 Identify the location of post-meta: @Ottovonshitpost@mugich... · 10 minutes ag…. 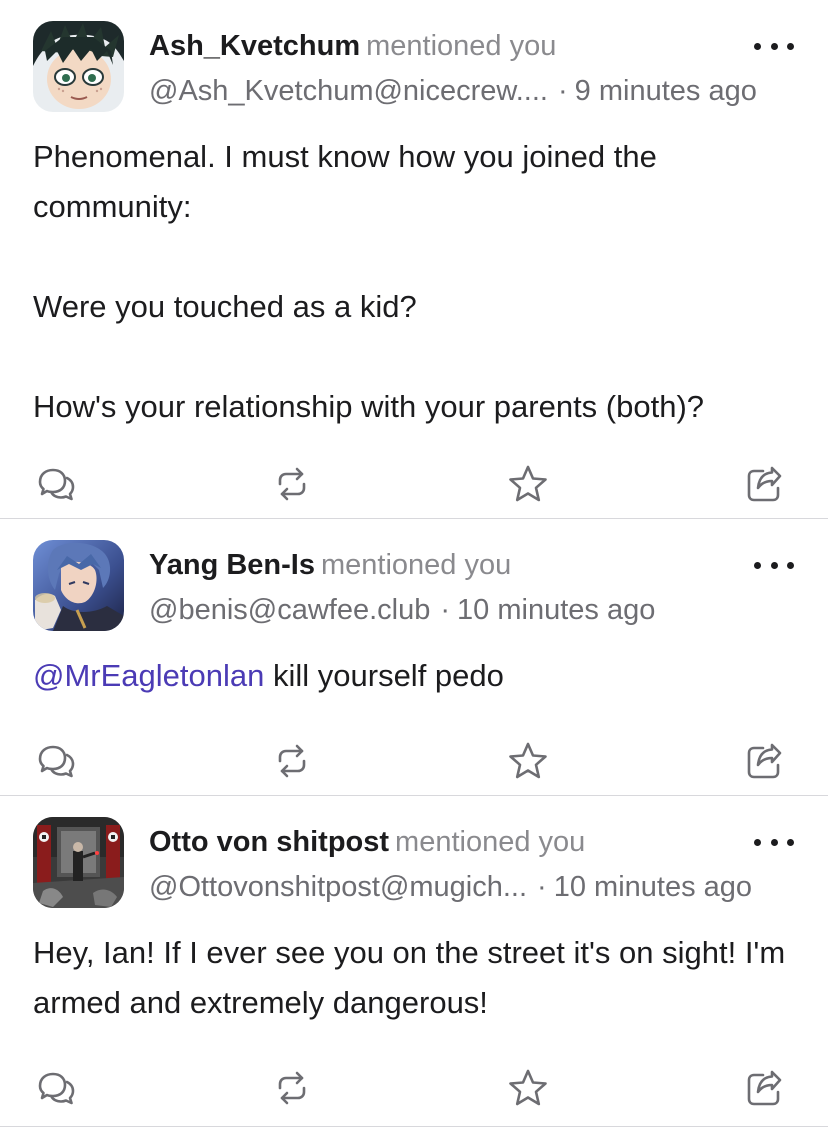
(450, 887).